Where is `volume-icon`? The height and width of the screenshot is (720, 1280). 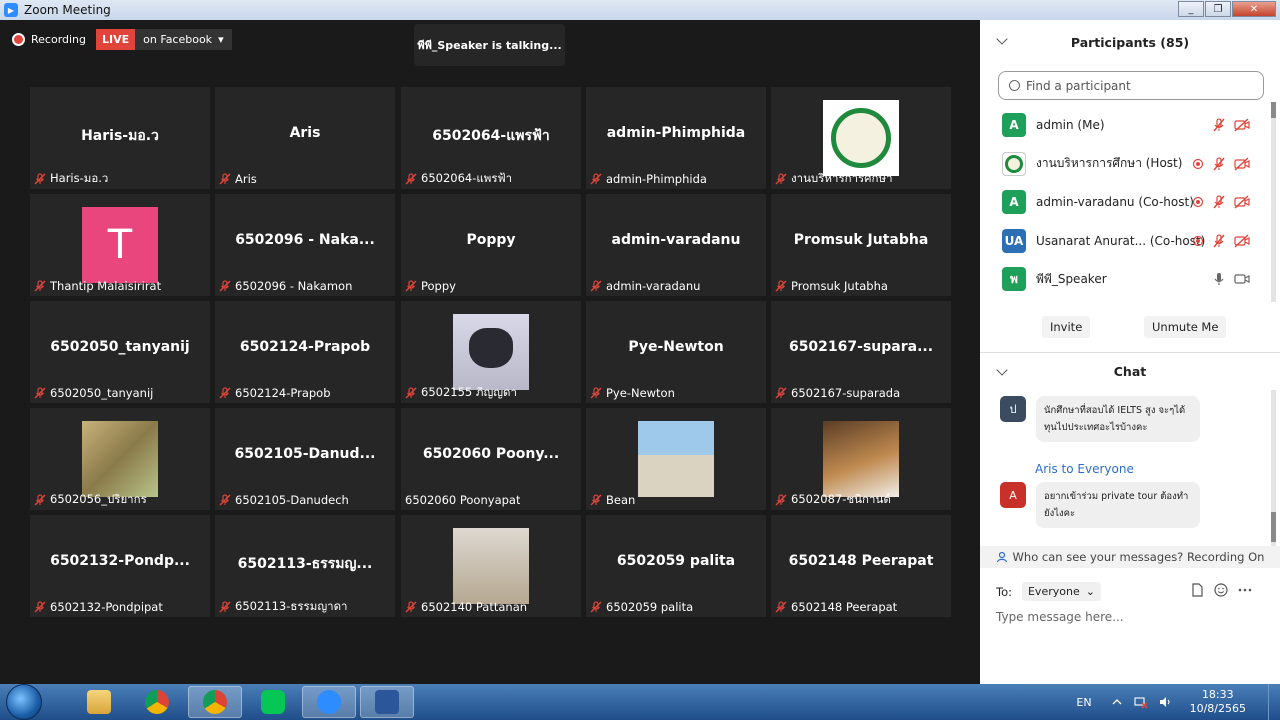
volume-icon is located at coordinates (1165, 702).